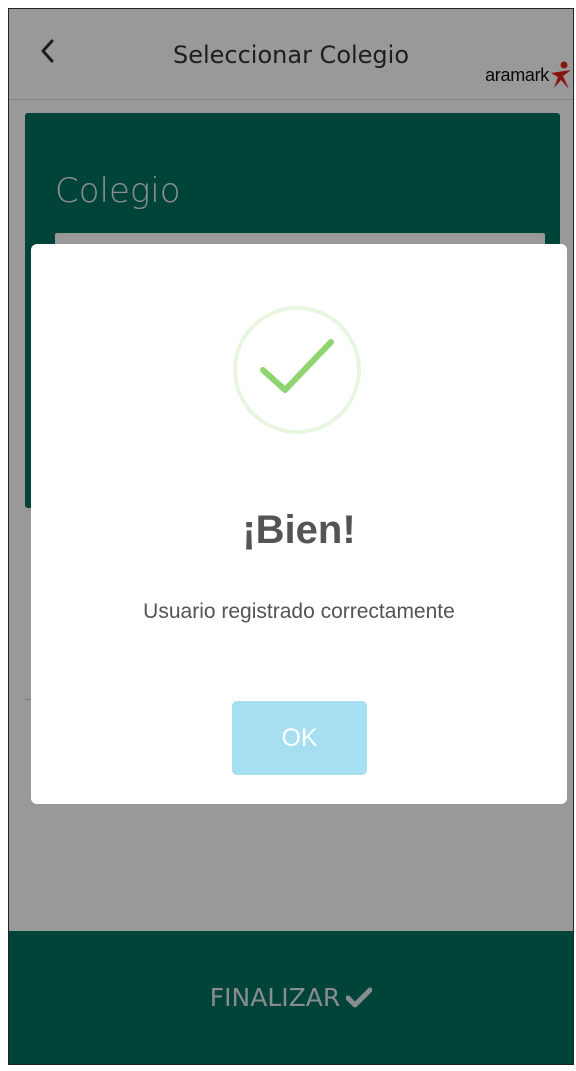 This screenshot has width=576, height=1071. I want to click on success-check-icon, so click(297, 370).